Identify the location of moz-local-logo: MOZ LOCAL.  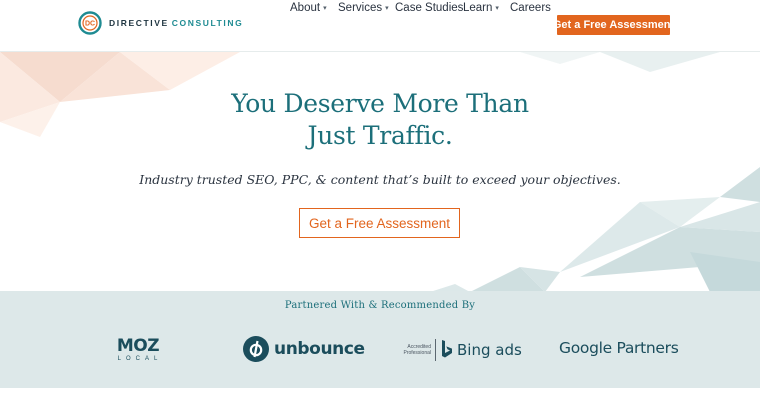
(138, 349).